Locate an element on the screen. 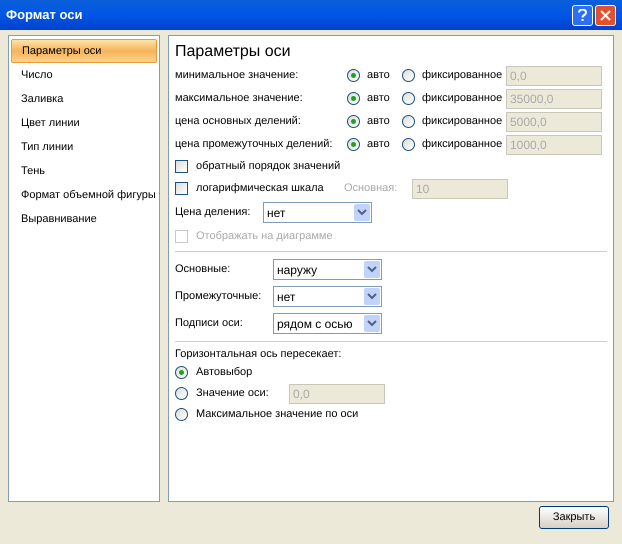 This screenshot has height=544, width=622. window-title: Формат оси is located at coordinates (44, 15).